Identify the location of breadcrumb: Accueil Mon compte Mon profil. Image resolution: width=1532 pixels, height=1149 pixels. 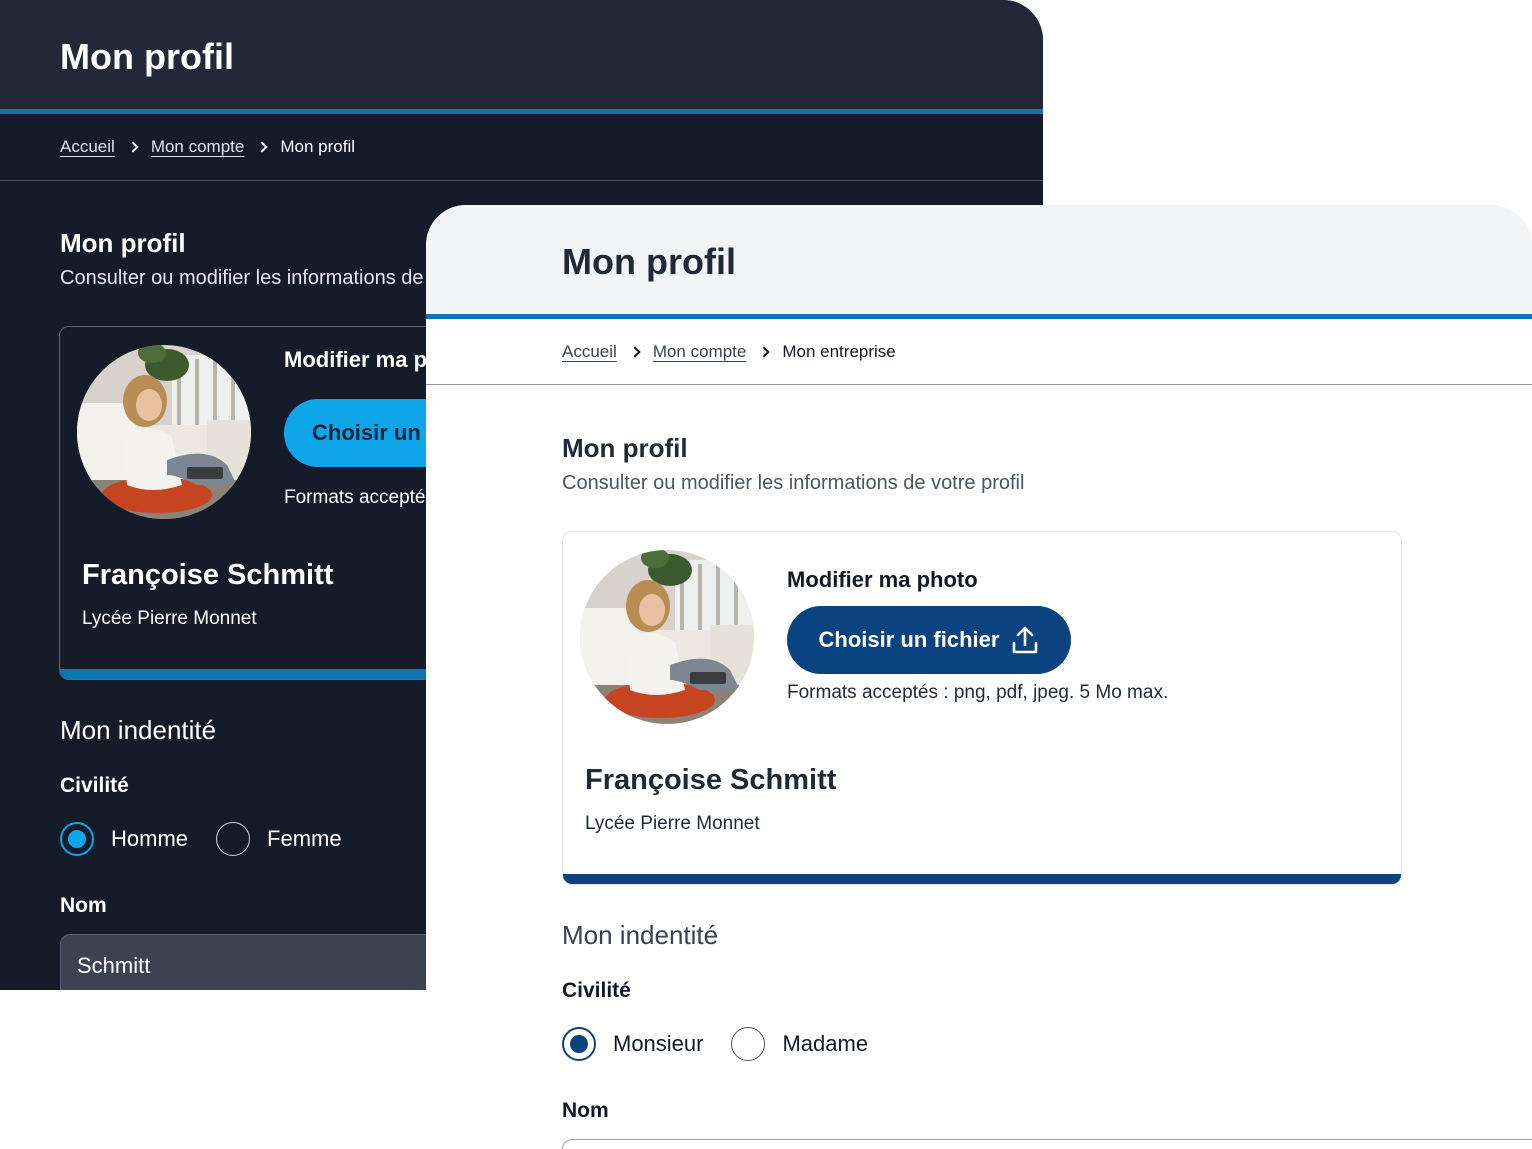
(207, 147).